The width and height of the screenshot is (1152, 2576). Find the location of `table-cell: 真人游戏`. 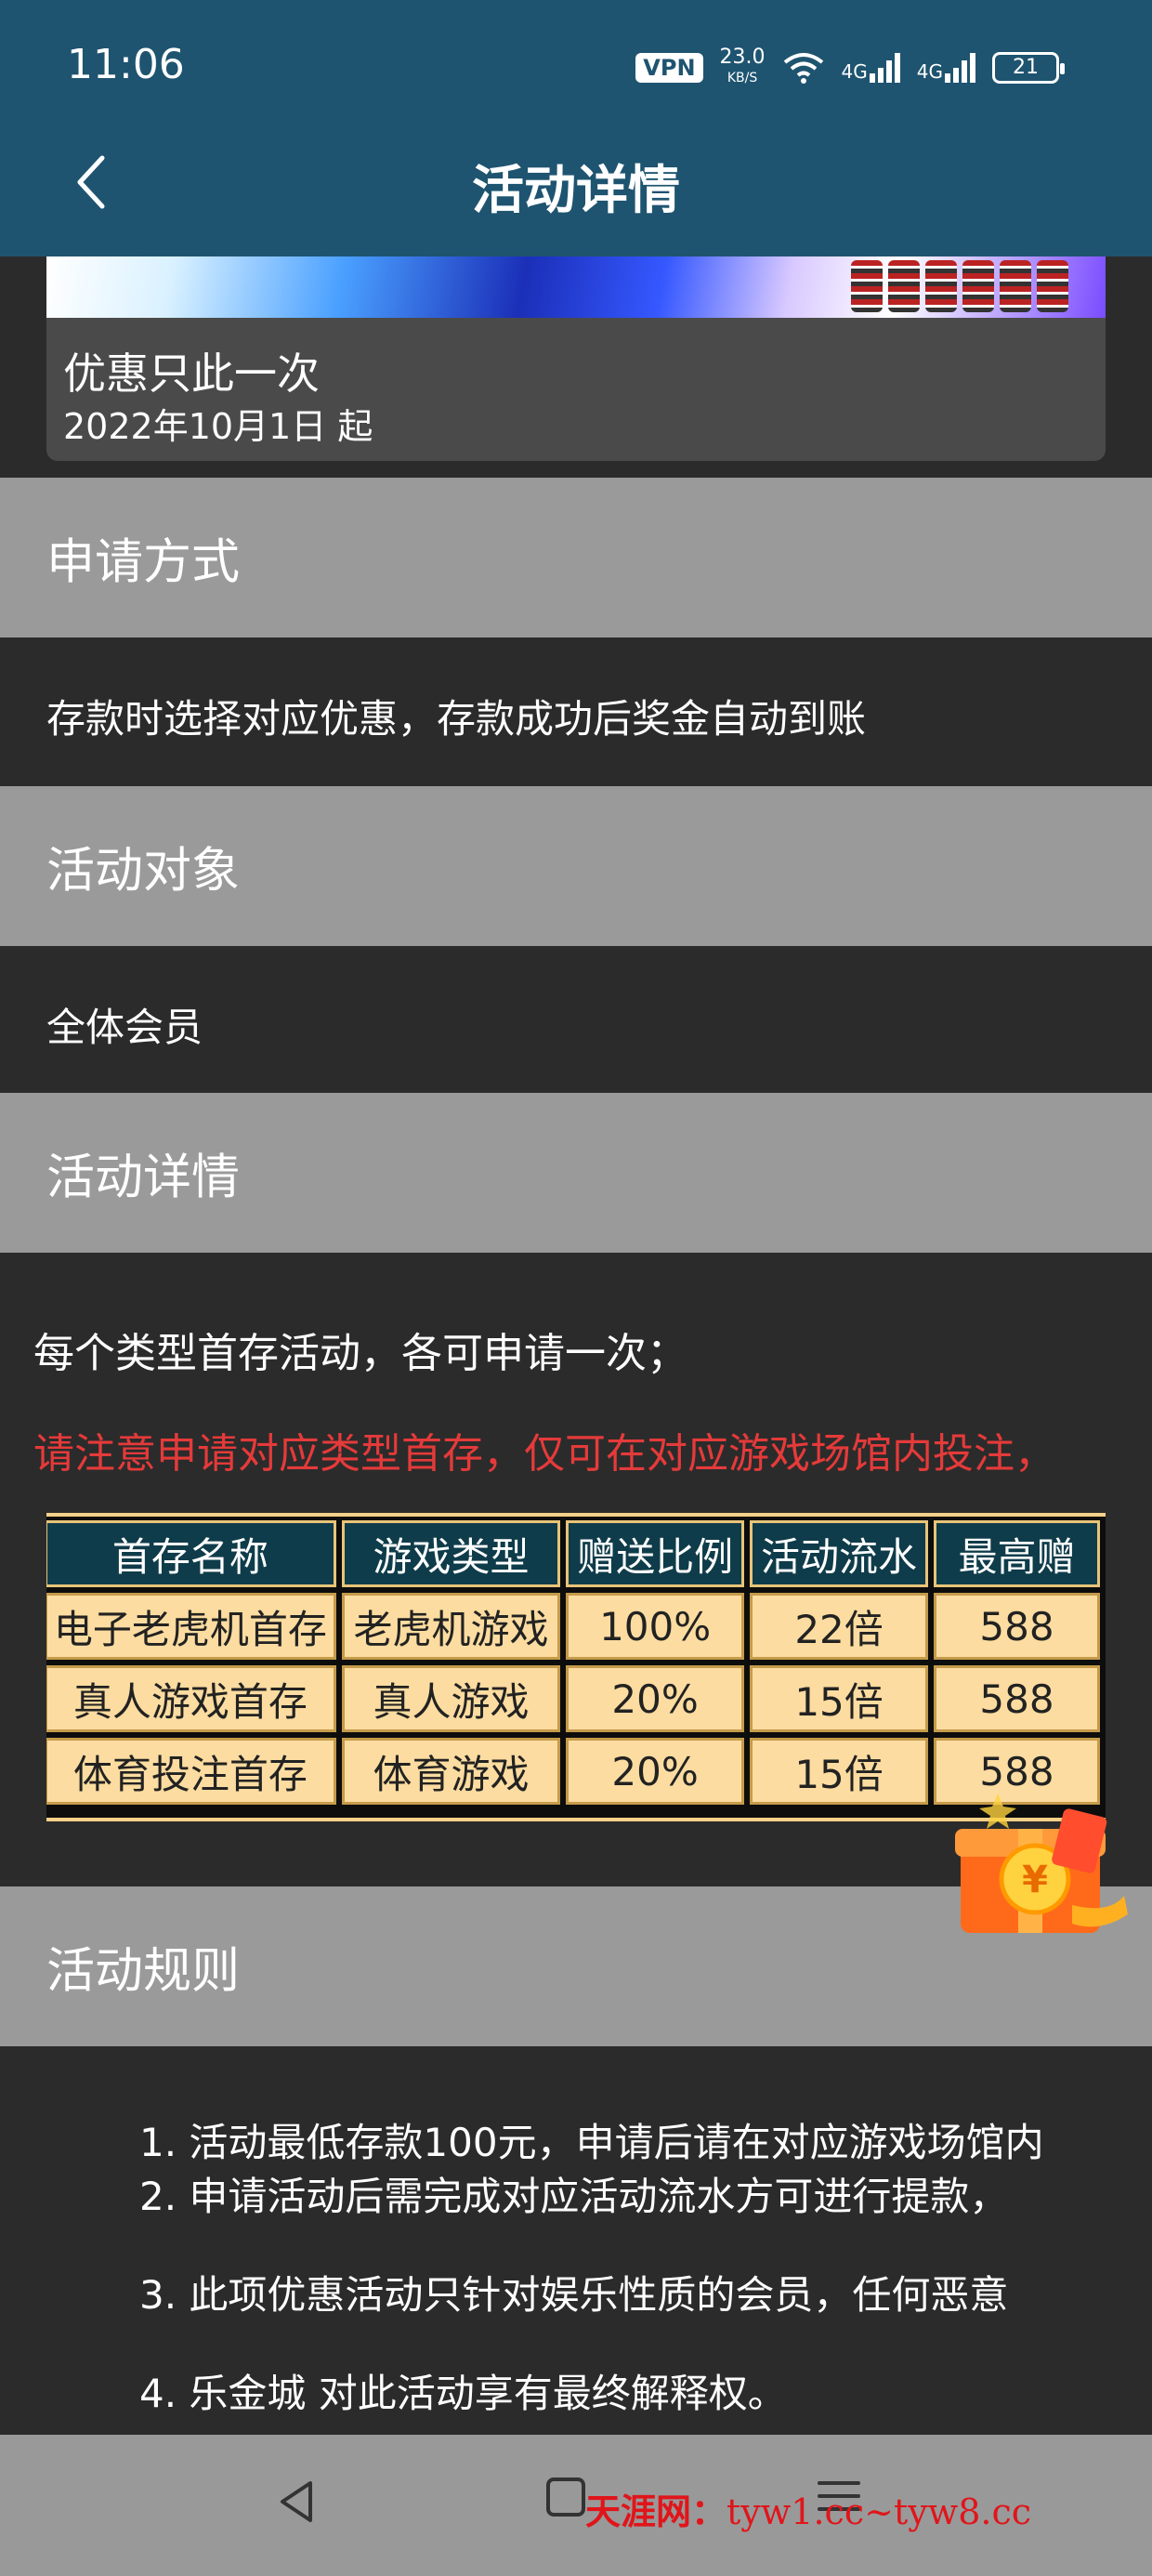

table-cell: 真人游戏 is located at coordinates (451, 1698).